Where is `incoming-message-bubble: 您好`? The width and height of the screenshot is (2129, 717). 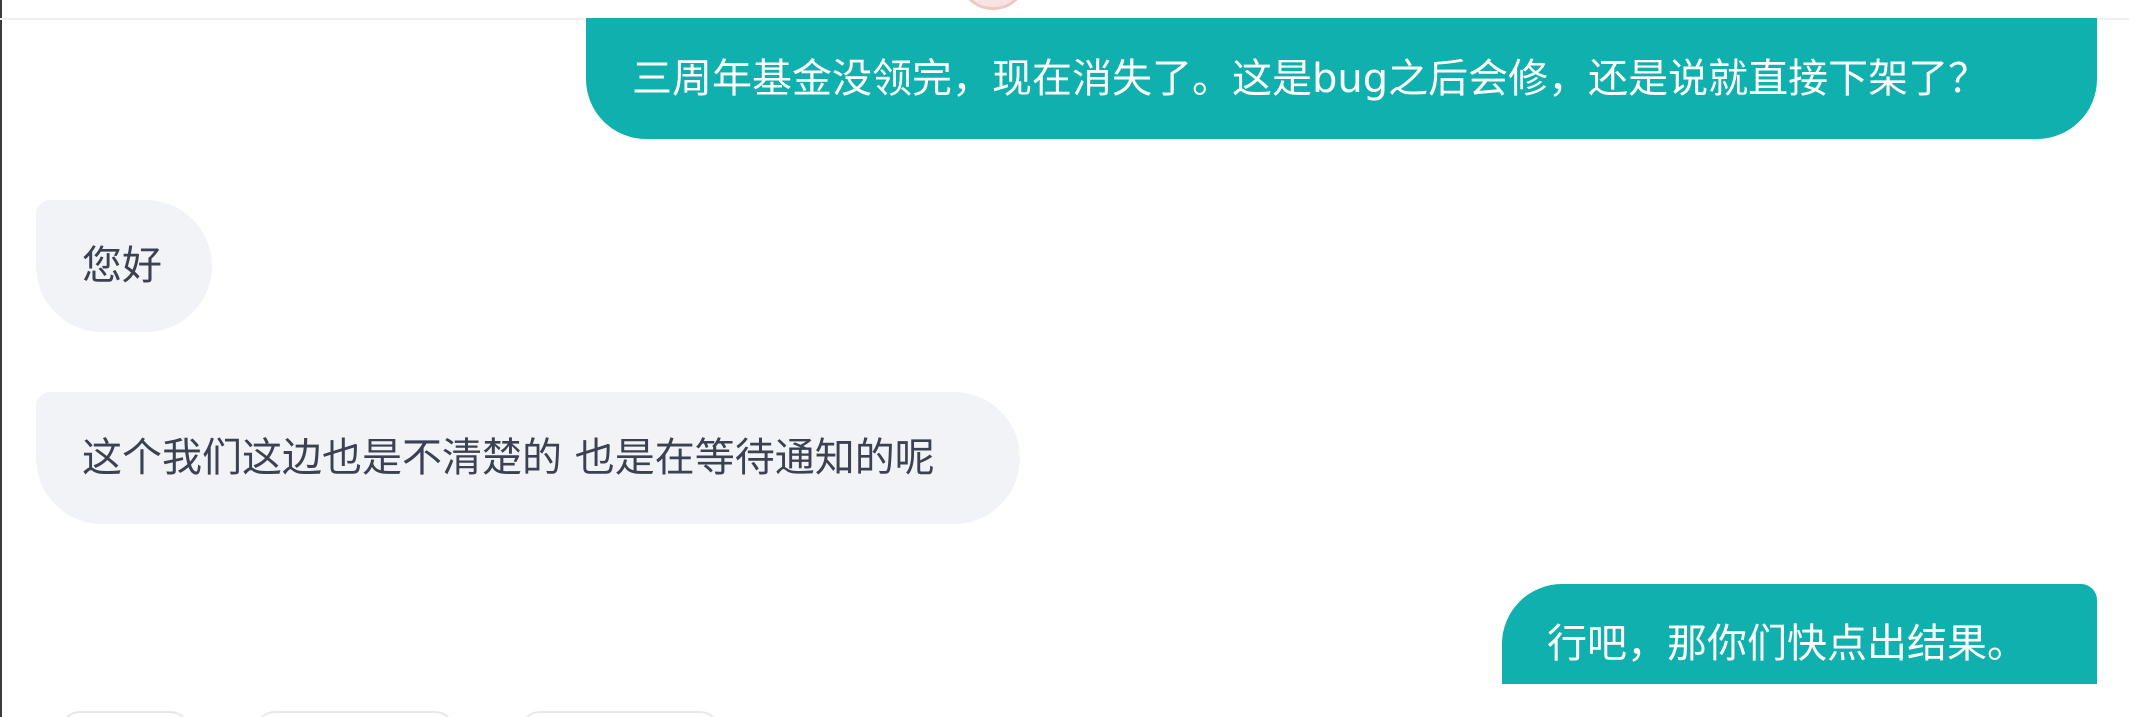 incoming-message-bubble: 您好 is located at coordinates (124, 266).